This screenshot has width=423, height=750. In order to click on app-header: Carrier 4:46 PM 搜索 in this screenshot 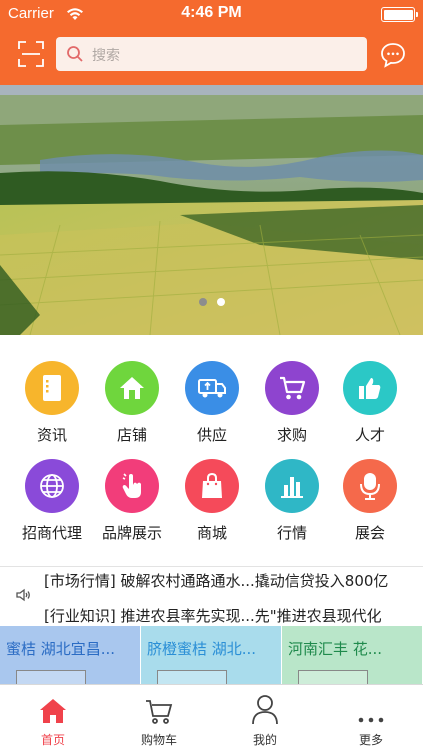, I will do `click(211, 42)`.